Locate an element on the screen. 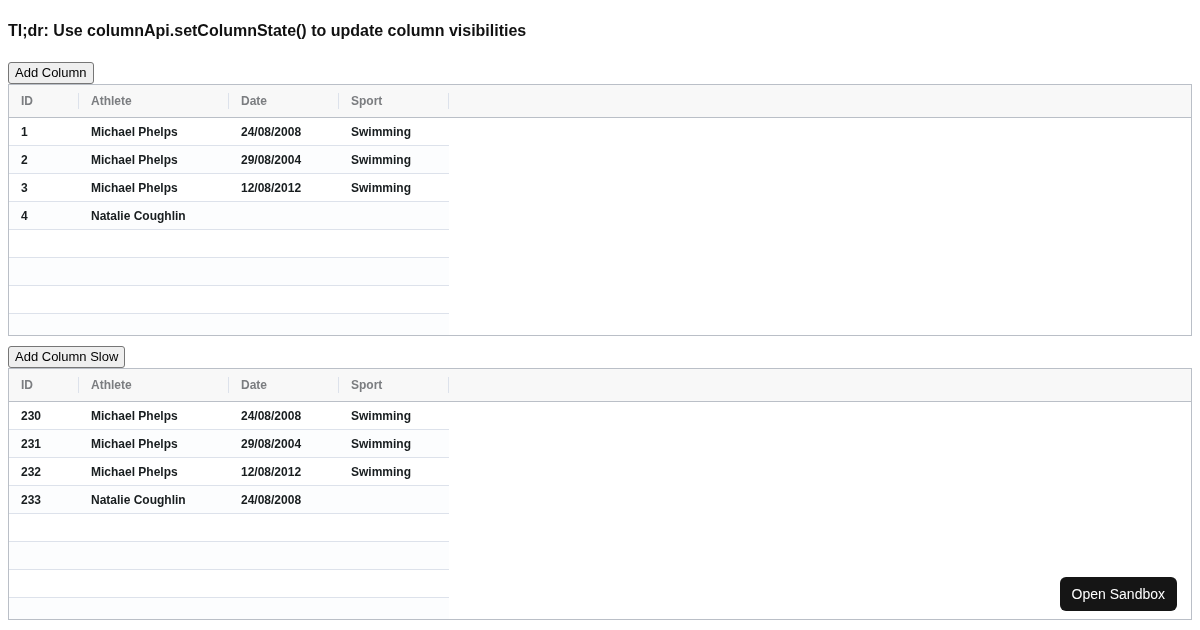 Image resolution: width=1200 pixels, height=630 pixels. table-cell-text: 3 is located at coordinates (24, 188).